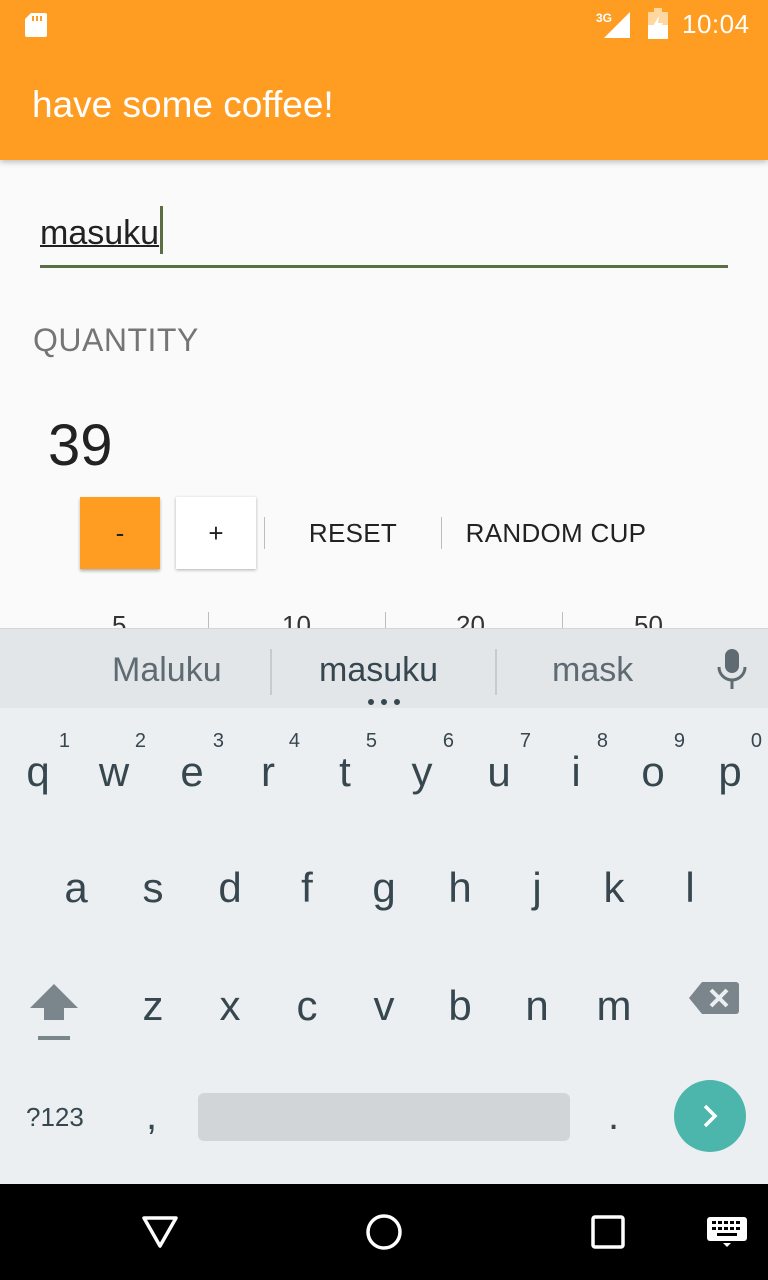 The height and width of the screenshot is (1280, 768). Describe the element at coordinates (38, 771) in the screenshot. I see `key-label: q` at that location.